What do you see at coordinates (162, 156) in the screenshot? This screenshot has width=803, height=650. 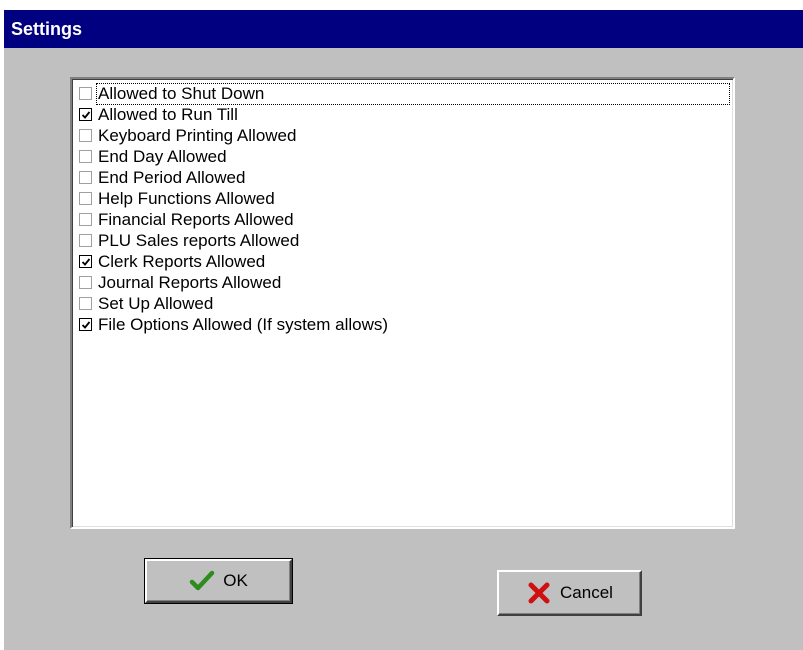 I see `checklist-item-label: End Day Allowed` at bounding box center [162, 156].